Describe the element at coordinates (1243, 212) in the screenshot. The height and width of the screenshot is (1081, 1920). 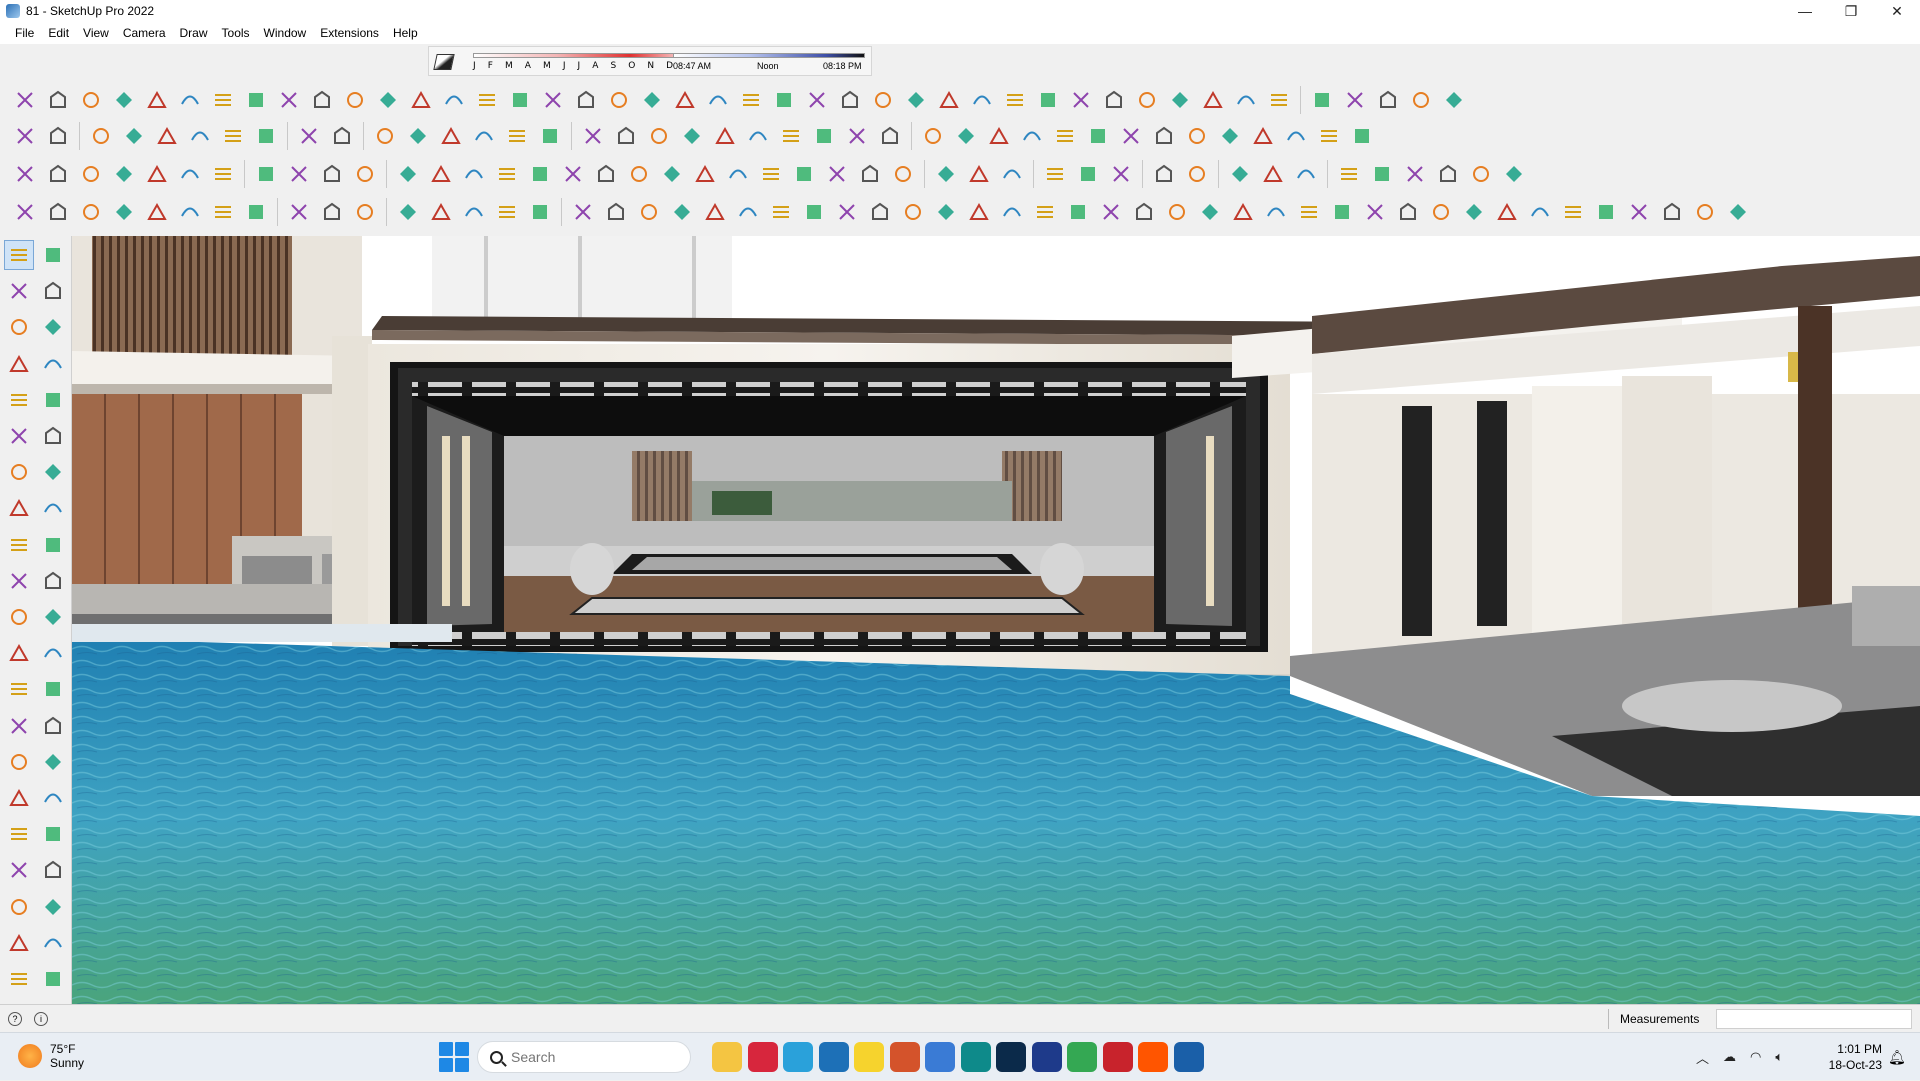
I see `row4-tool-37-icon` at that location.